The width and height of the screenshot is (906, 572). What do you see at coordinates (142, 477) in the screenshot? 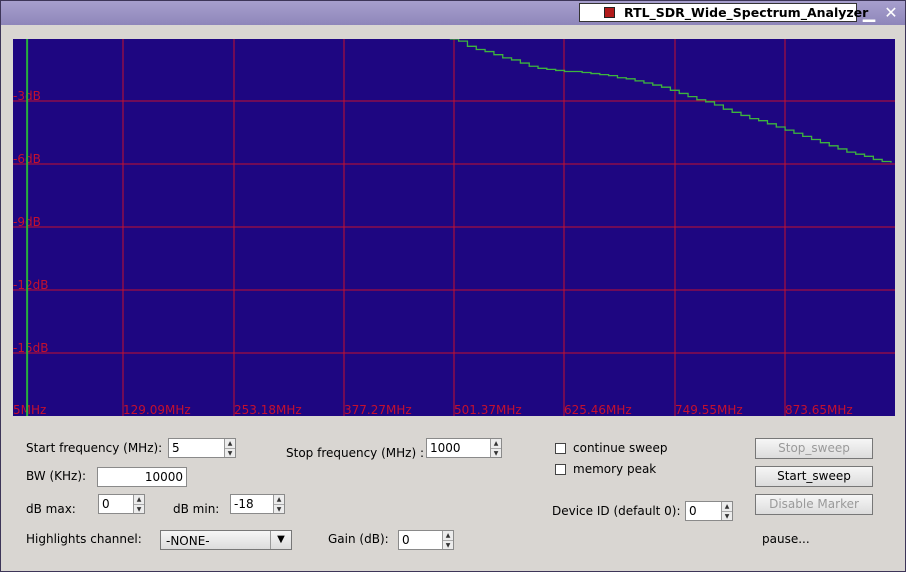
I see `bw-input: 10000` at bounding box center [142, 477].